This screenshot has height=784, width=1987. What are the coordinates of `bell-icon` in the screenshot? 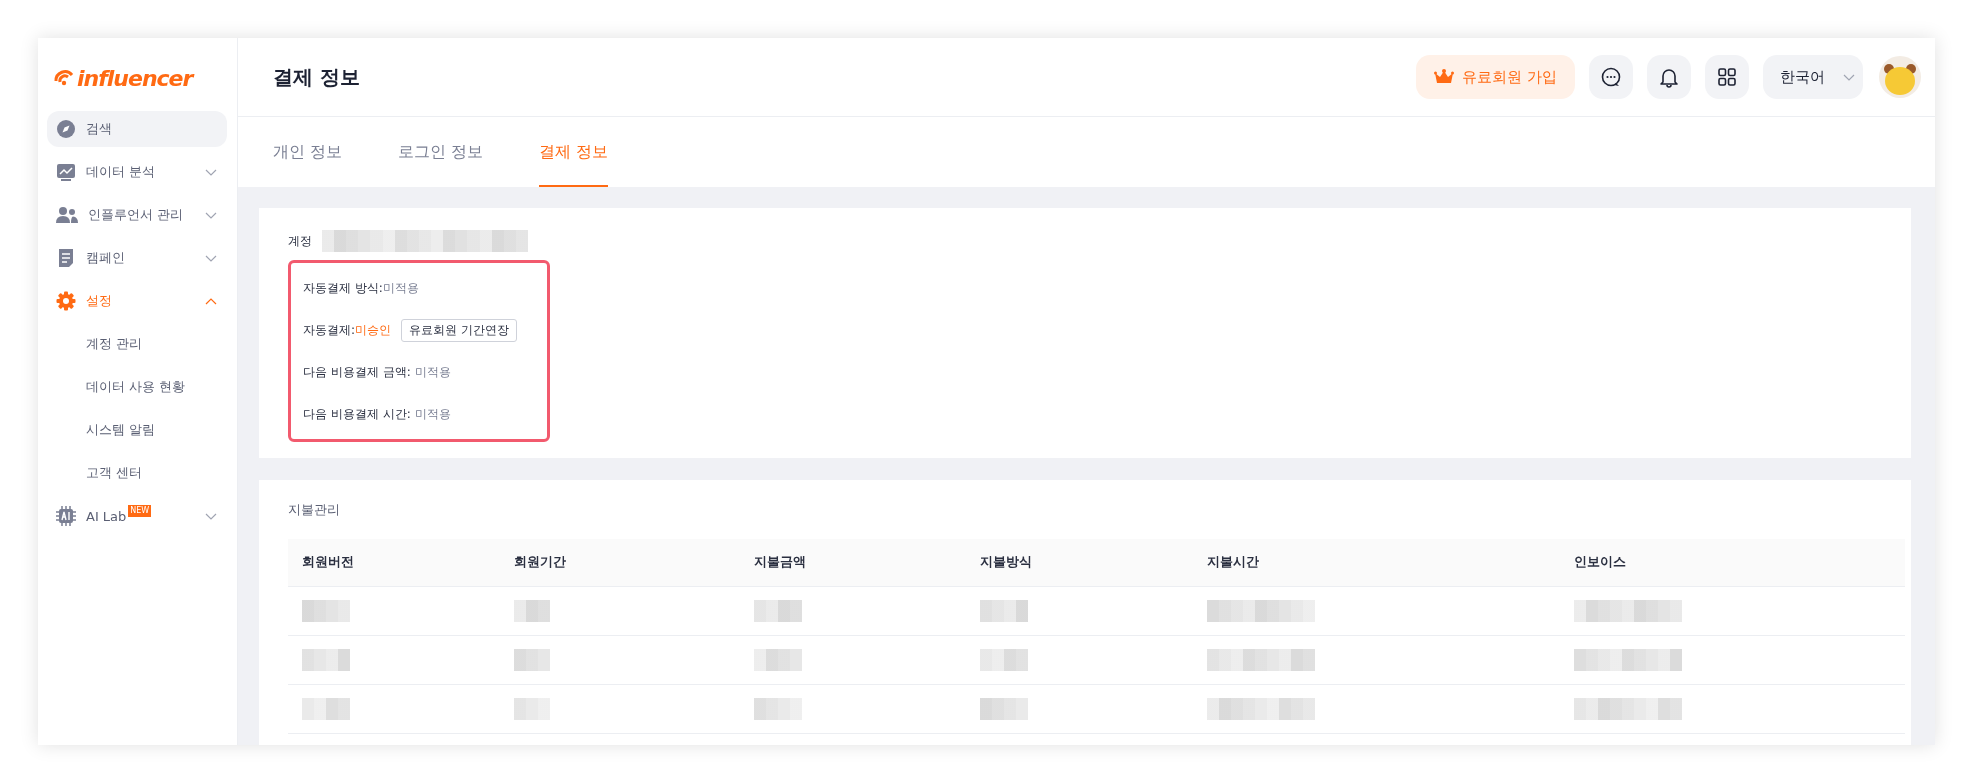 It's located at (1669, 77).